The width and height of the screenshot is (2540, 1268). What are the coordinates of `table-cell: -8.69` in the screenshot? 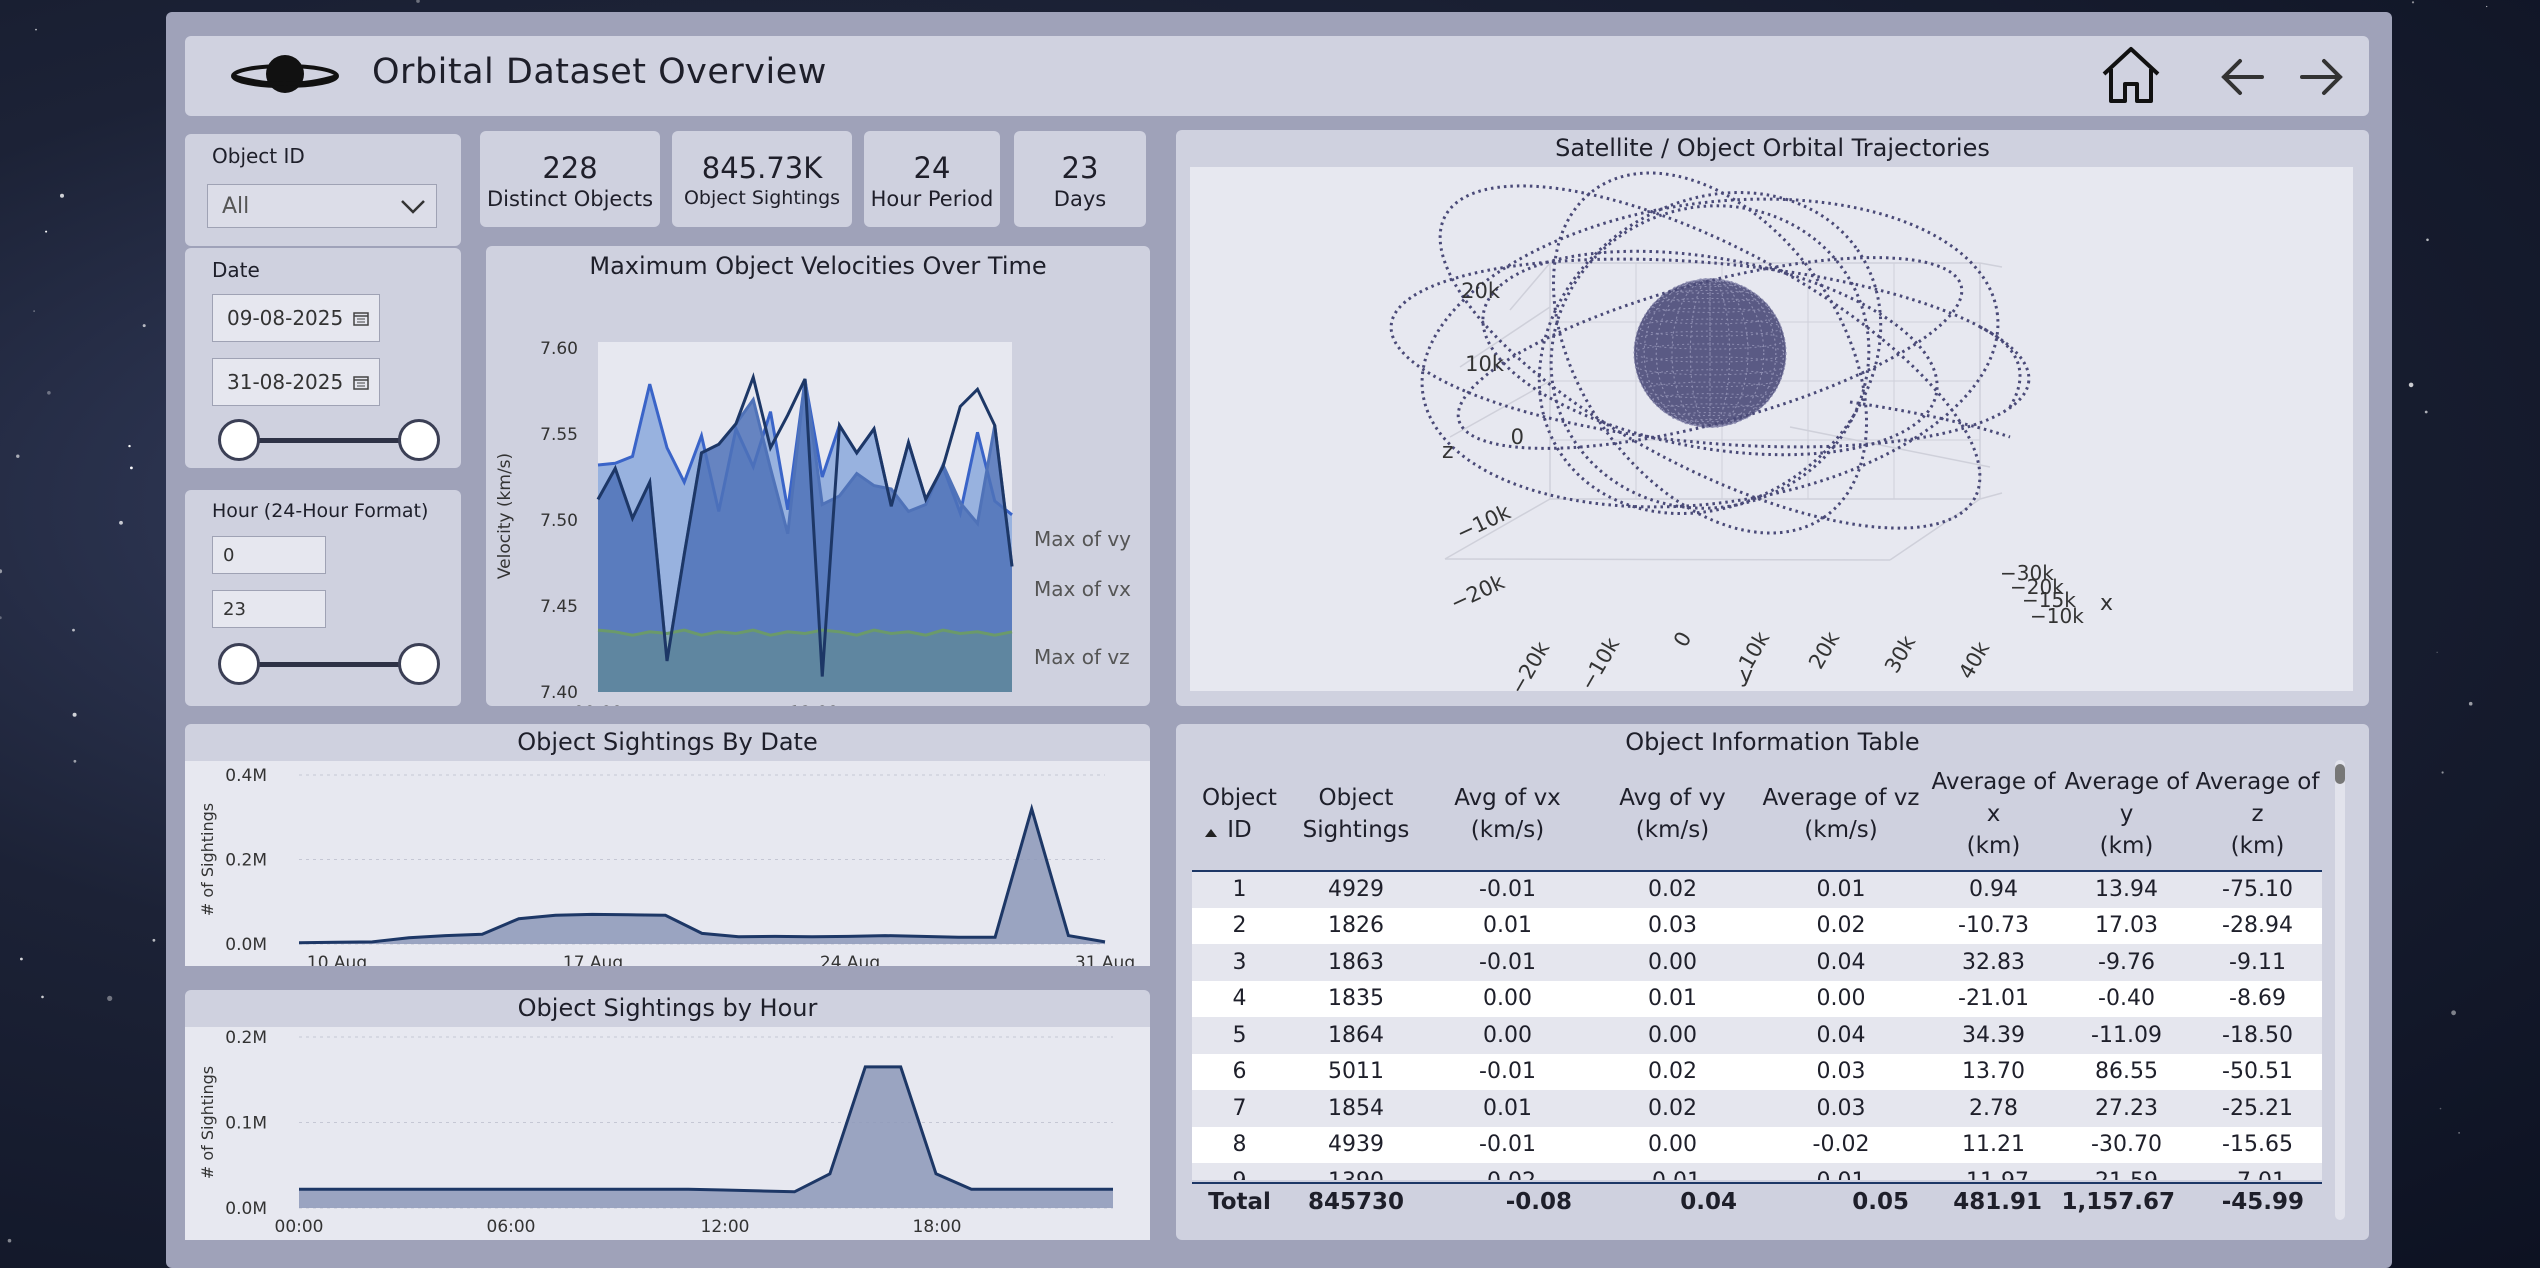 It's located at (2257, 999).